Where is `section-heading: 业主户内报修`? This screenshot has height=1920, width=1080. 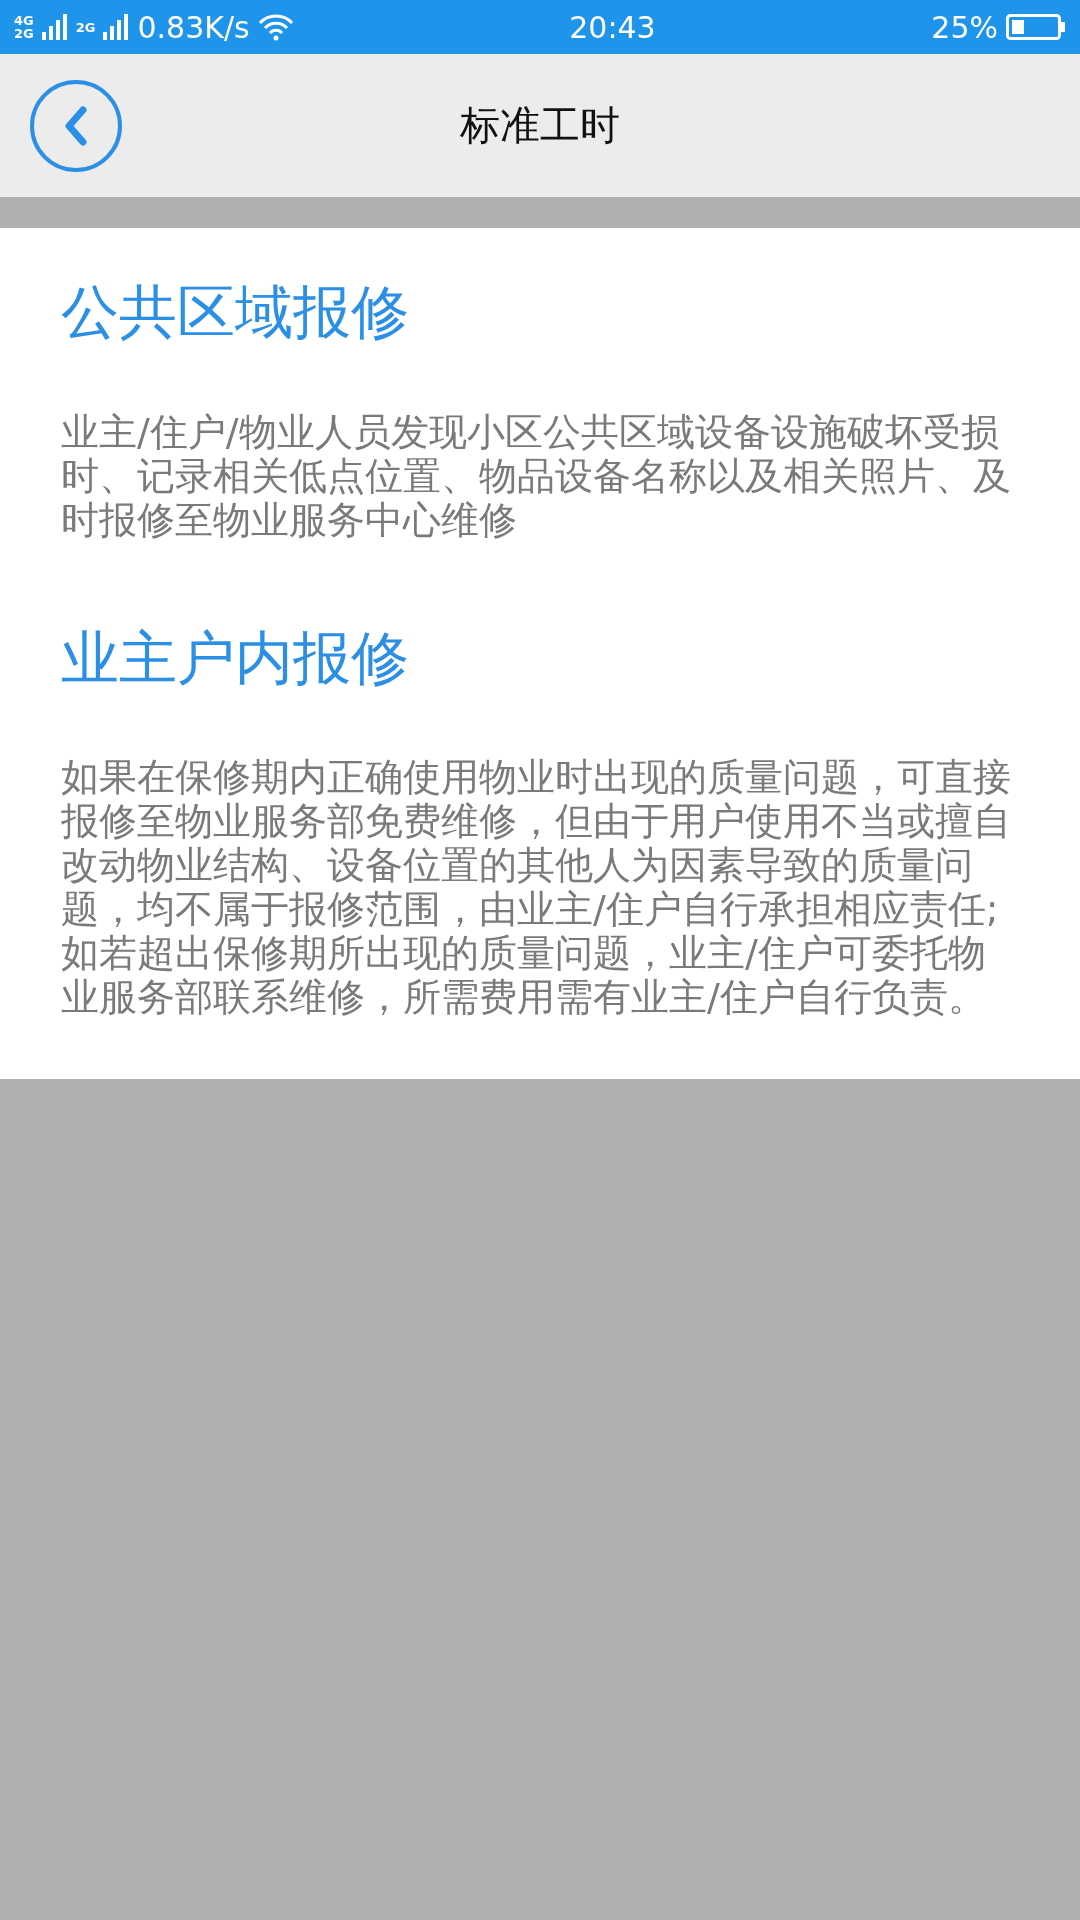
section-heading: 业主户内报修 is located at coordinates (235, 658).